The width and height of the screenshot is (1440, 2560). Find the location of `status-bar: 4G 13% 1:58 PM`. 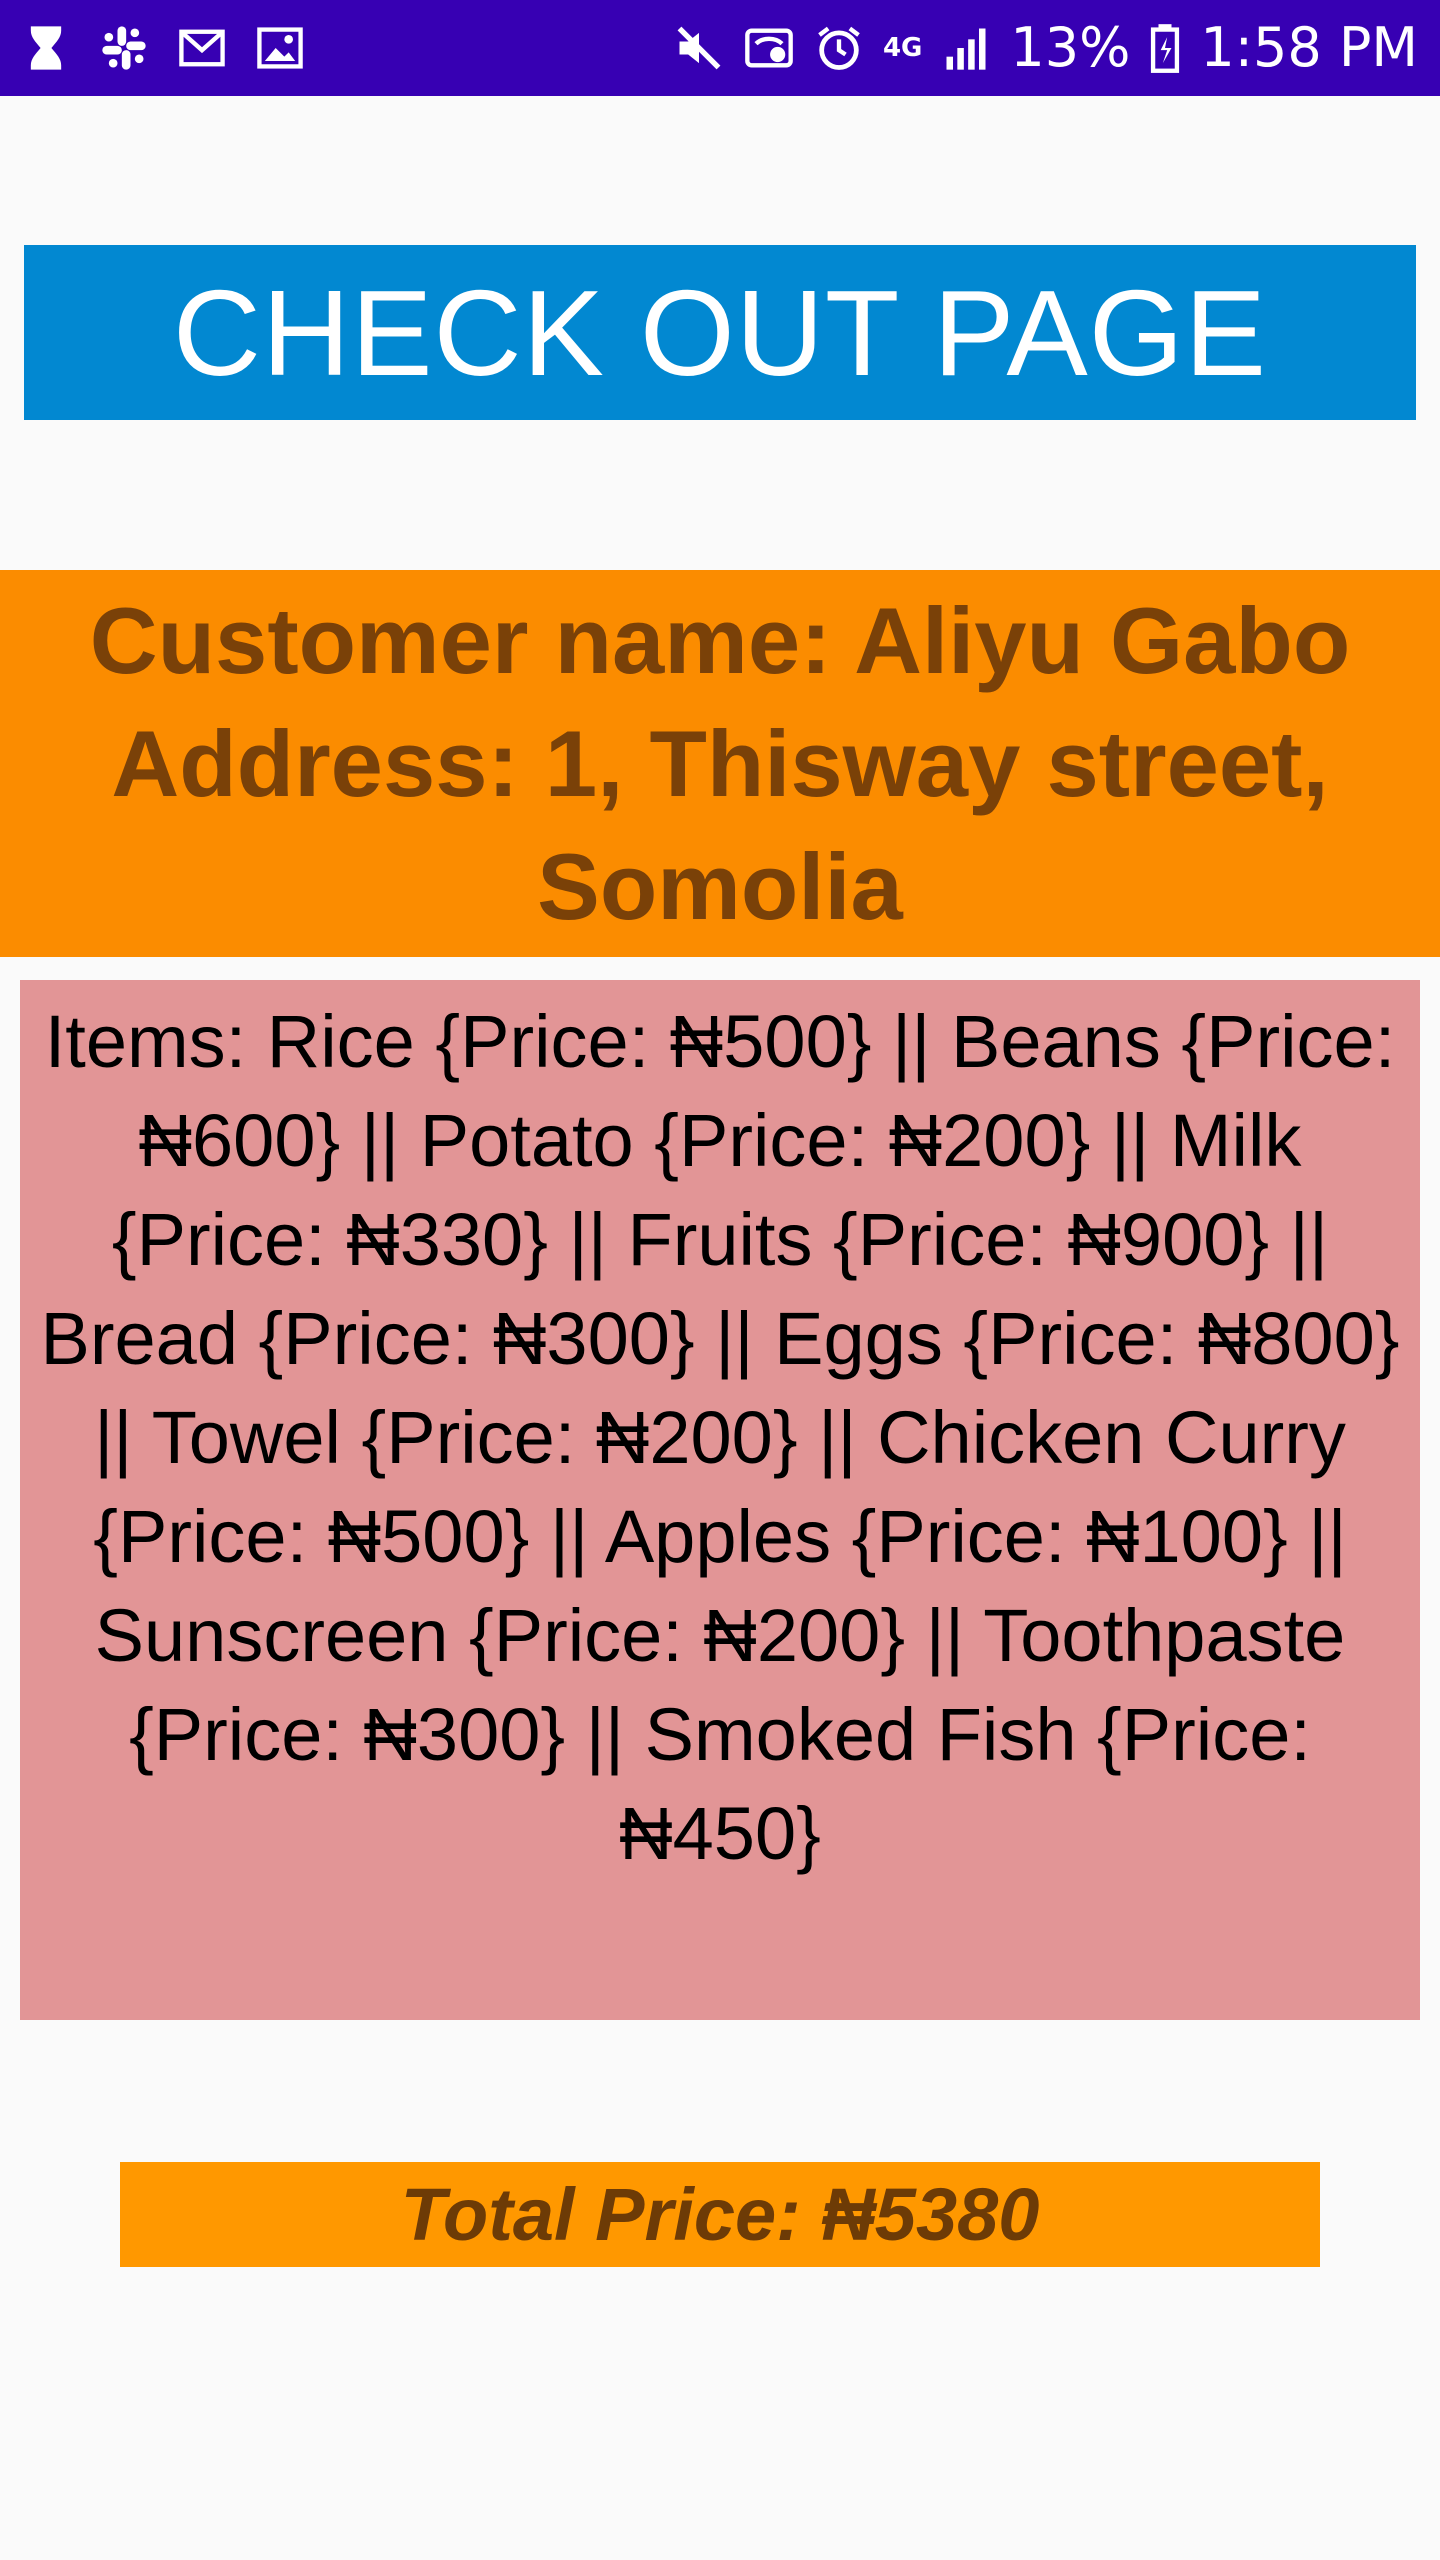

status-bar: 4G 13% 1:58 PM is located at coordinates (720, 48).